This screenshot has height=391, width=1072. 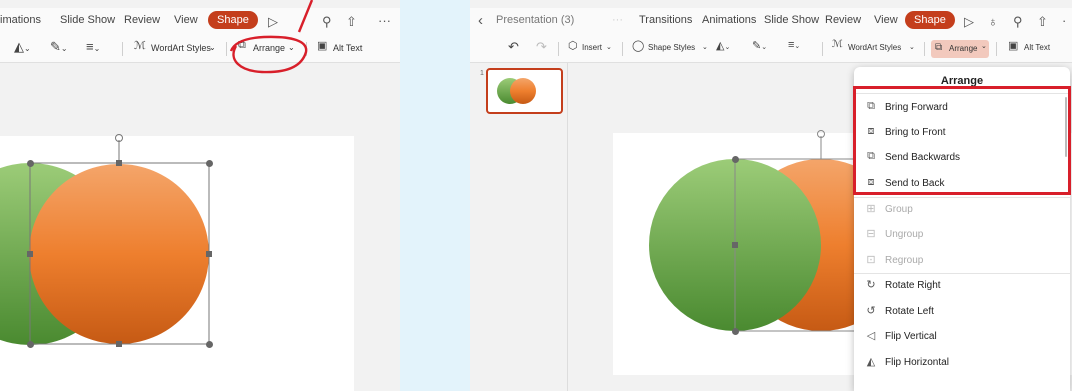 What do you see at coordinates (871, 285) in the screenshot?
I see `rotate-right-icon: ↻` at bounding box center [871, 285].